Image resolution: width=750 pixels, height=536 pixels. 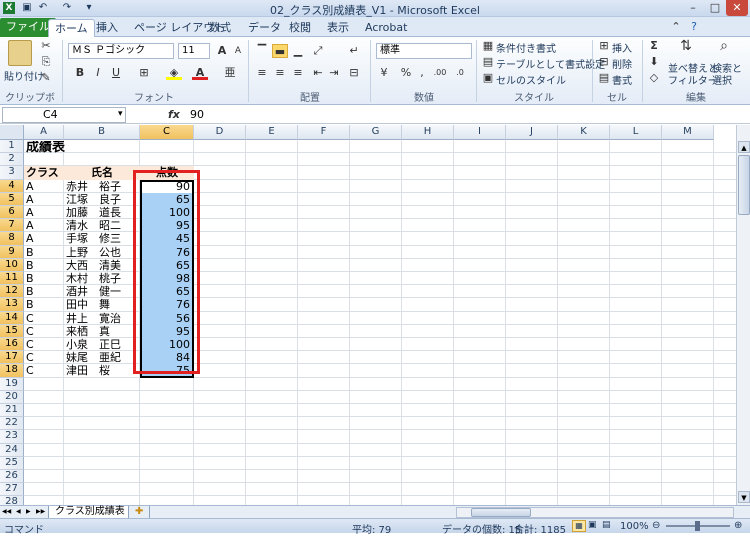 I want to click on cell-name: 加藤 道長, so click(x=93, y=212).